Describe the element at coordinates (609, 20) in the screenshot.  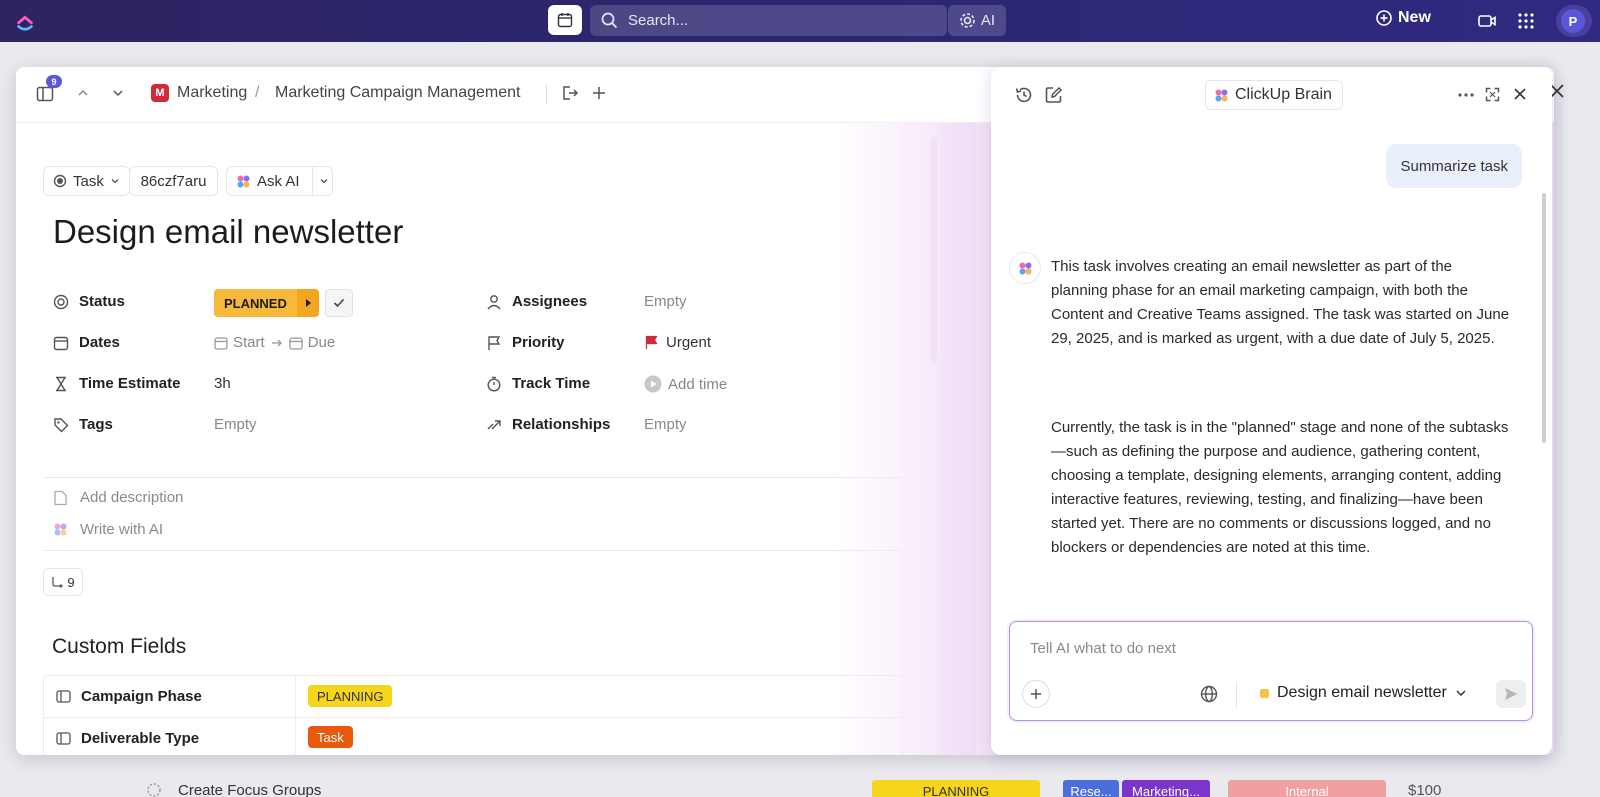
I see `search-icon` at that location.